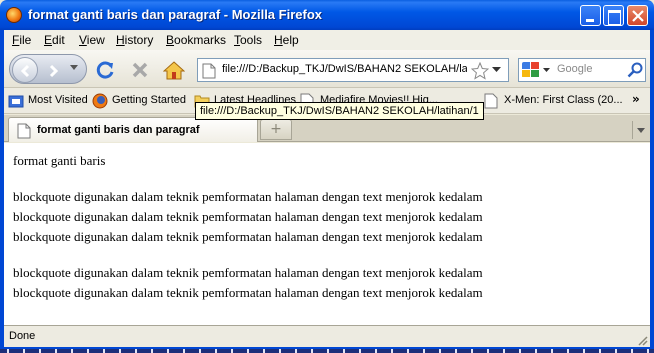  What do you see at coordinates (140, 70) in the screenshot?
I see `stop-icon` at bounding box center [140, 70].